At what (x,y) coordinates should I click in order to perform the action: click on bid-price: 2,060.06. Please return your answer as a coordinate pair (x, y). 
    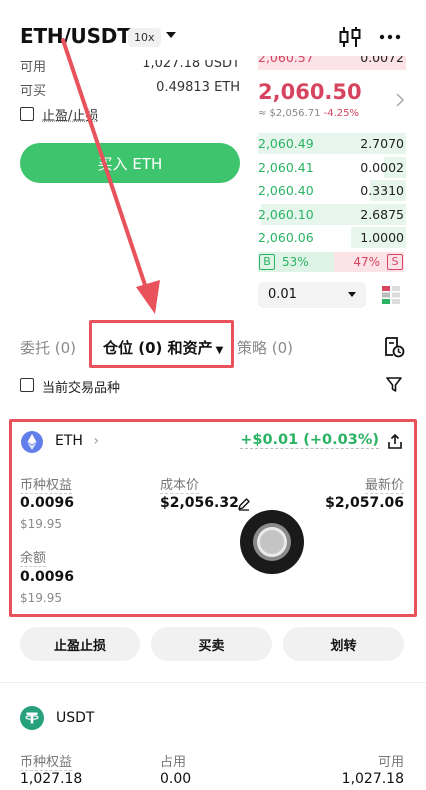
    Looking at the image, I should click on (286, 237).